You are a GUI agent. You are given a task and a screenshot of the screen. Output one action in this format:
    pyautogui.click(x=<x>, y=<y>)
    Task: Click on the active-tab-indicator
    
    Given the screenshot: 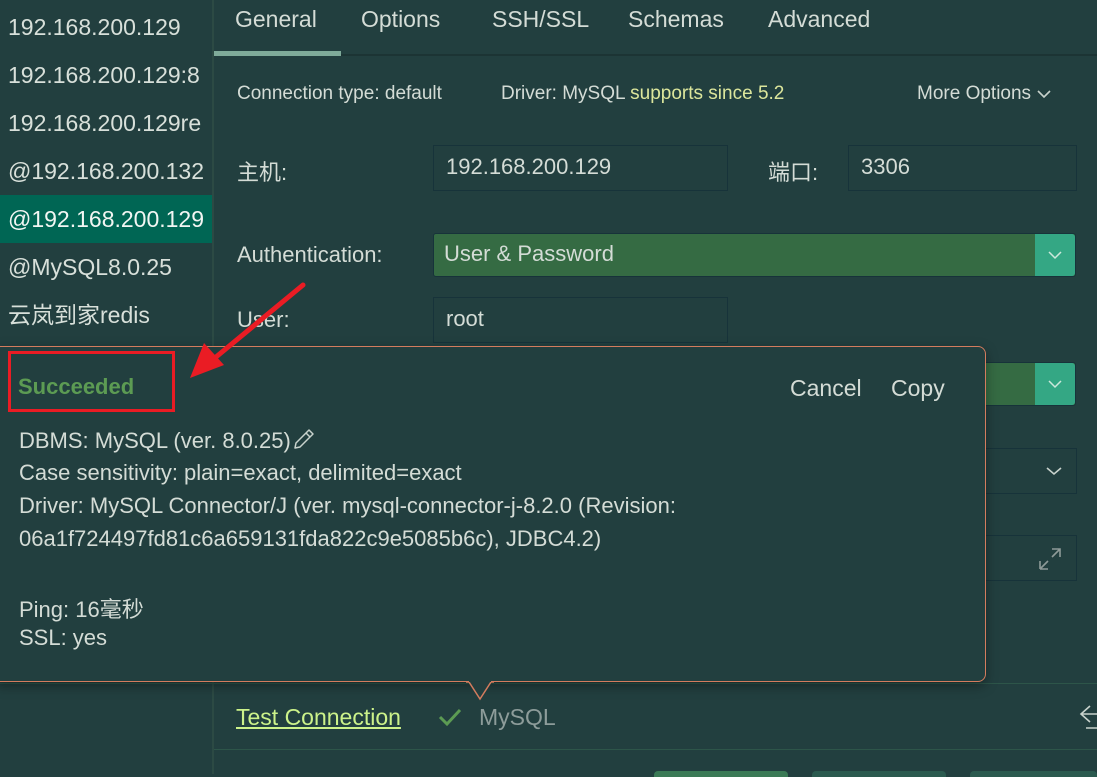 What is the action you would take?
    pyautogui.click(x=277, y=53)
    